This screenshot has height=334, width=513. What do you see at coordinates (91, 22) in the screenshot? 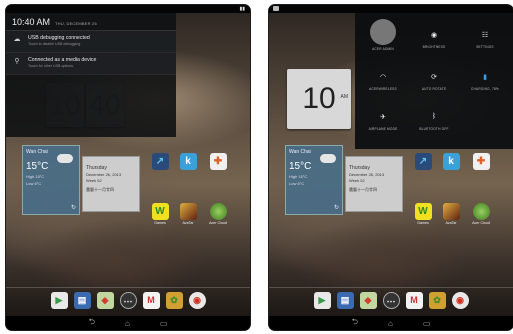
I see `shade-header: 10:40 AM THU, DECEMBER 26` at bounding box center [91, 22].